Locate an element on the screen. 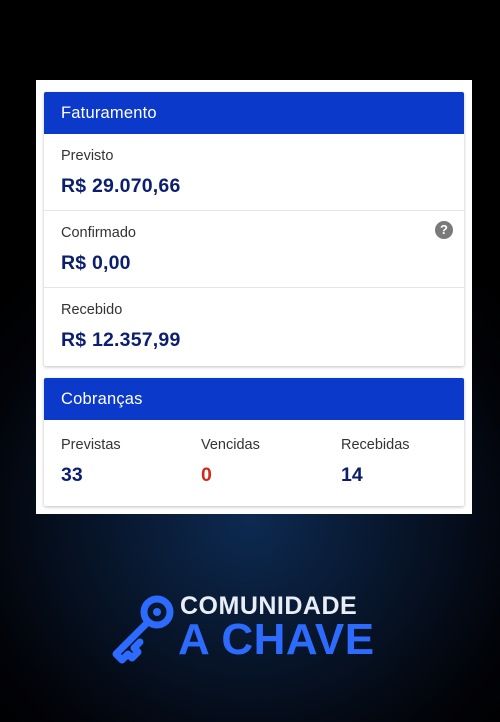 This screenshot has width=500, height=722. vencidas-label: Vencidas is located at coordinates (230, 445).